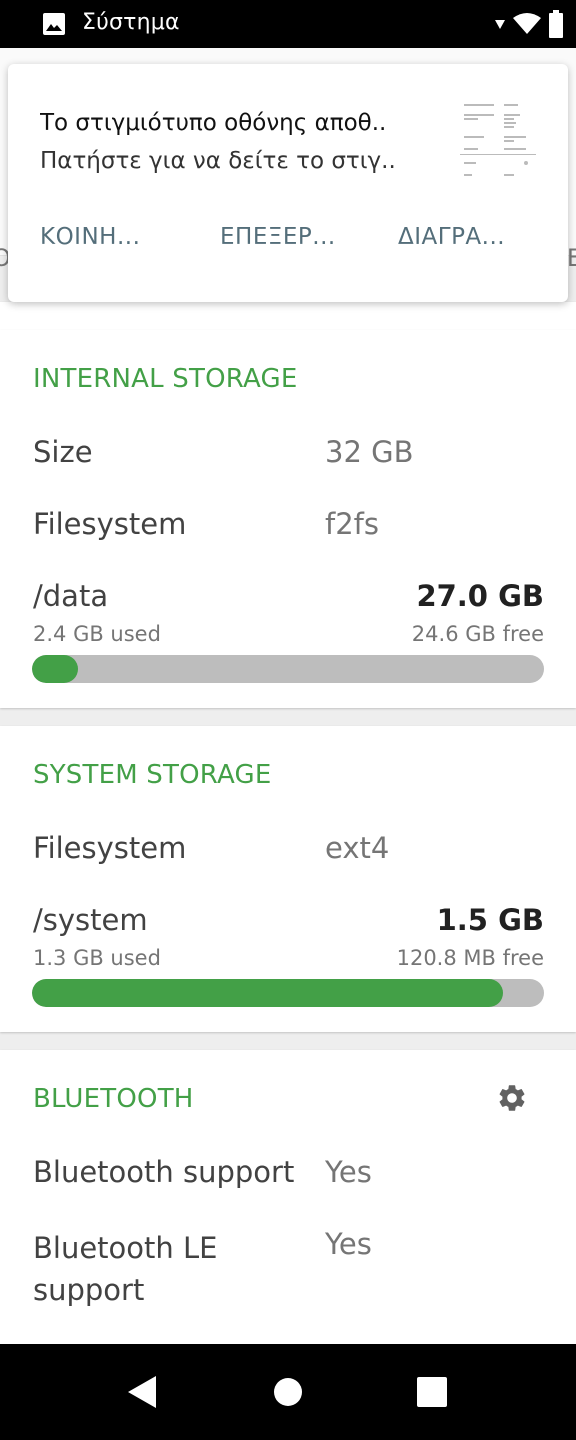 This screenshot has height=1440, width=576. Describe the element at coordinates (348, 1172) in the screenshot. I see `bluetooth-support-value: Yes` at that location.